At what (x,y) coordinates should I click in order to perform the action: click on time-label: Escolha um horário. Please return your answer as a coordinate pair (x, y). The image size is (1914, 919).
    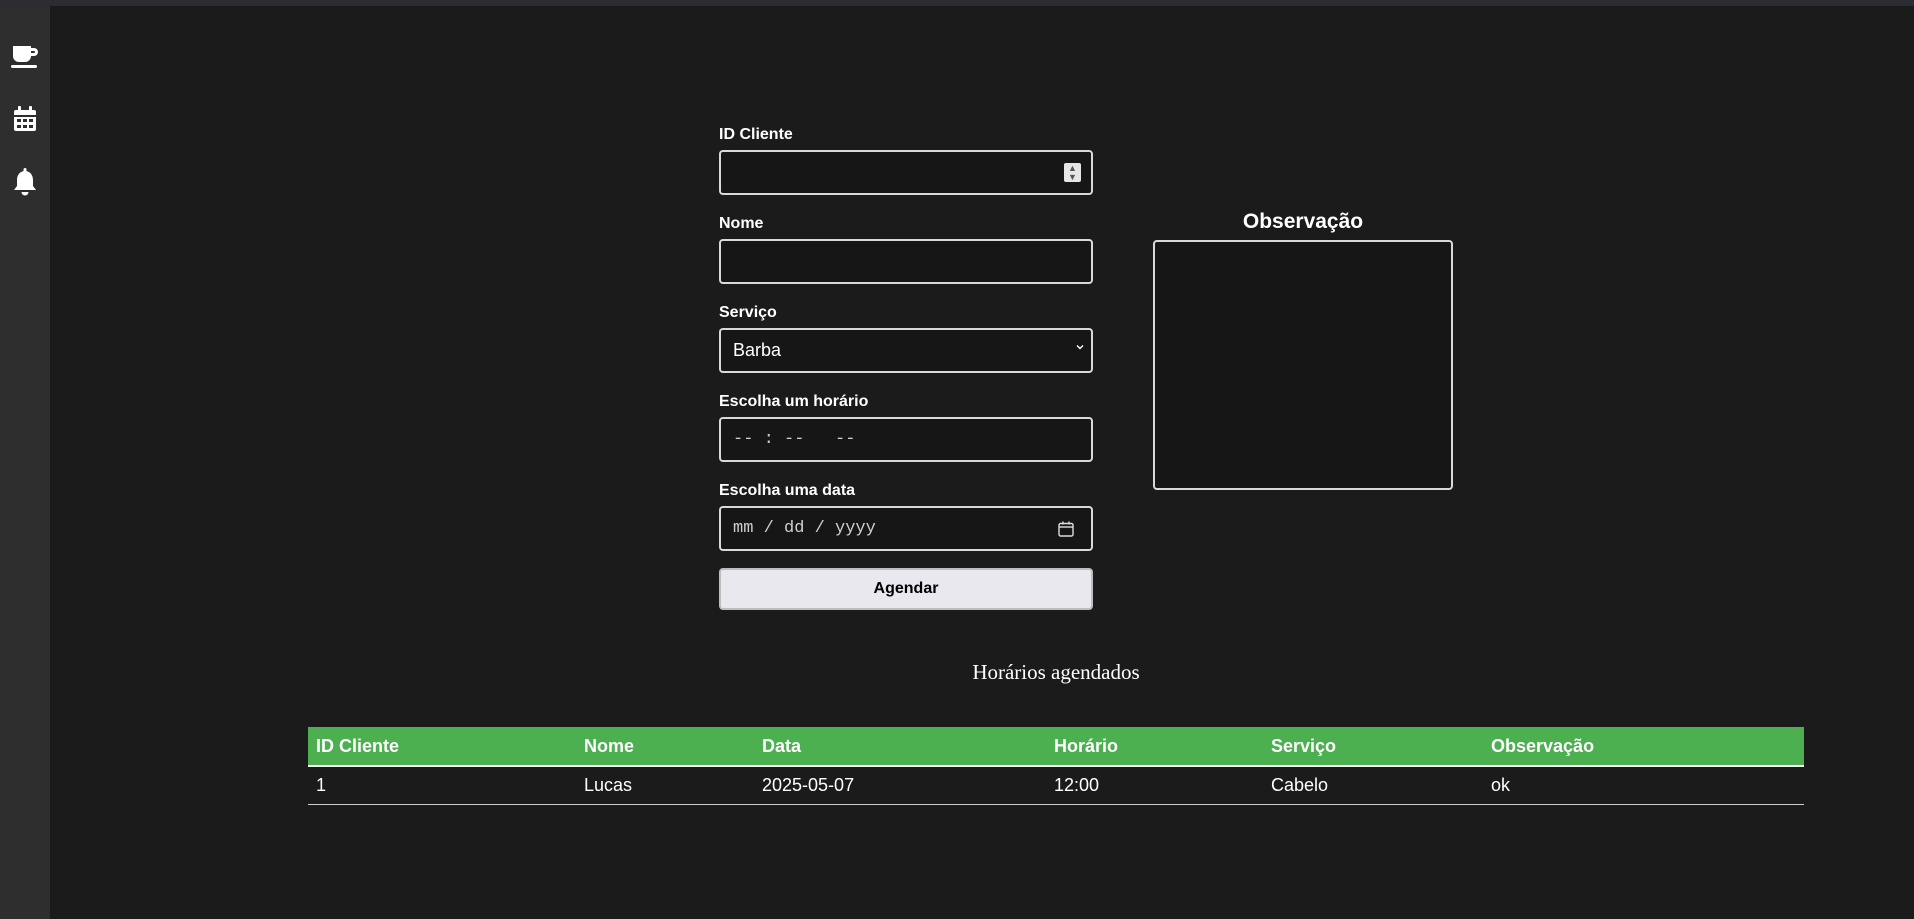
    Looking at the image, I should click on (794, 401).